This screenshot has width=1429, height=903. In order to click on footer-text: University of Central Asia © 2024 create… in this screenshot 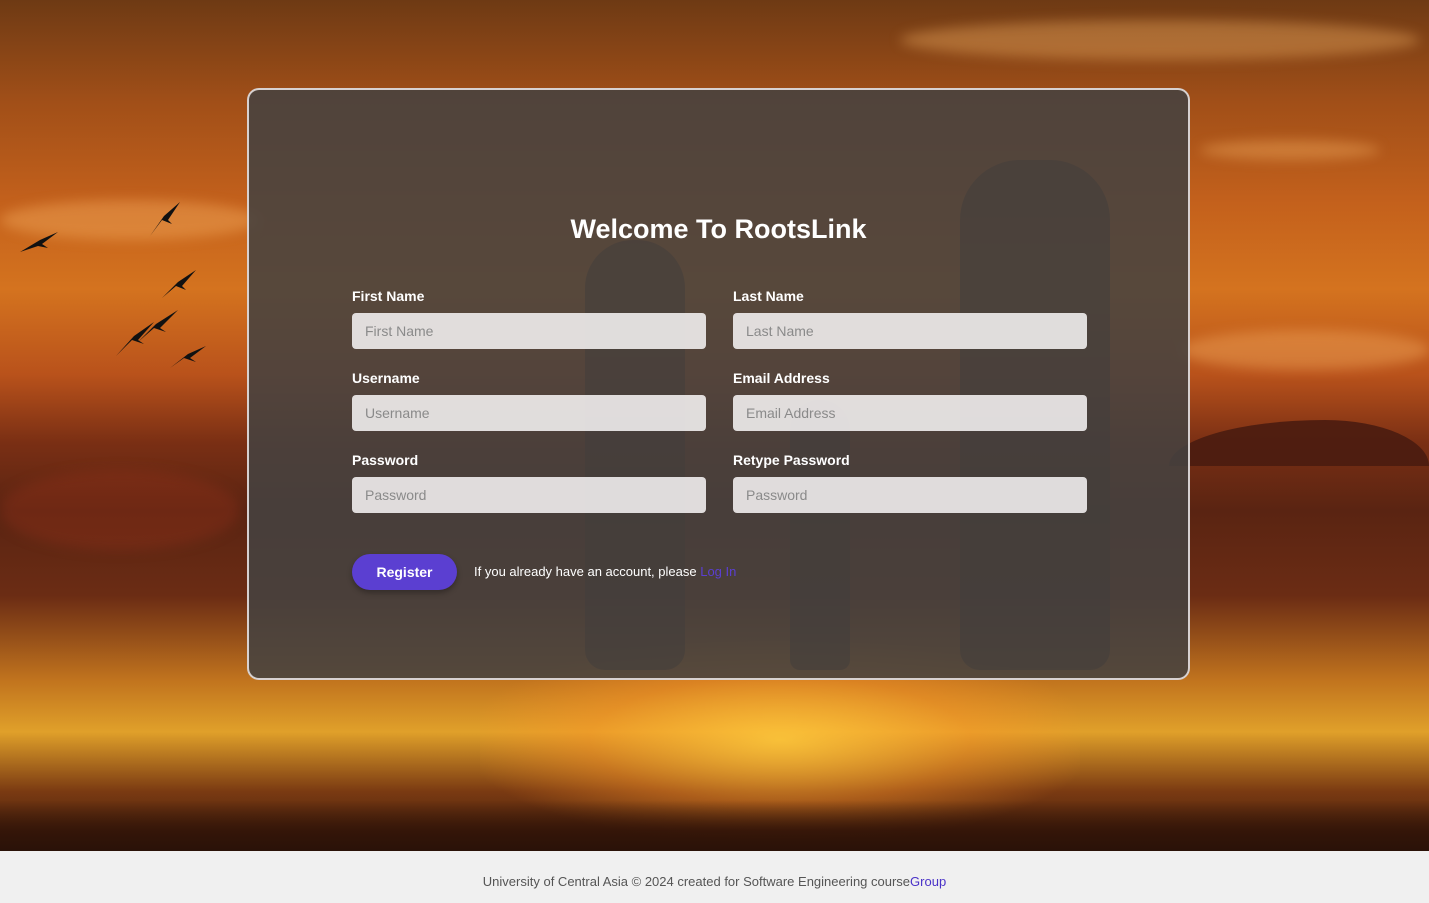, I will do `click(696, 881)`.